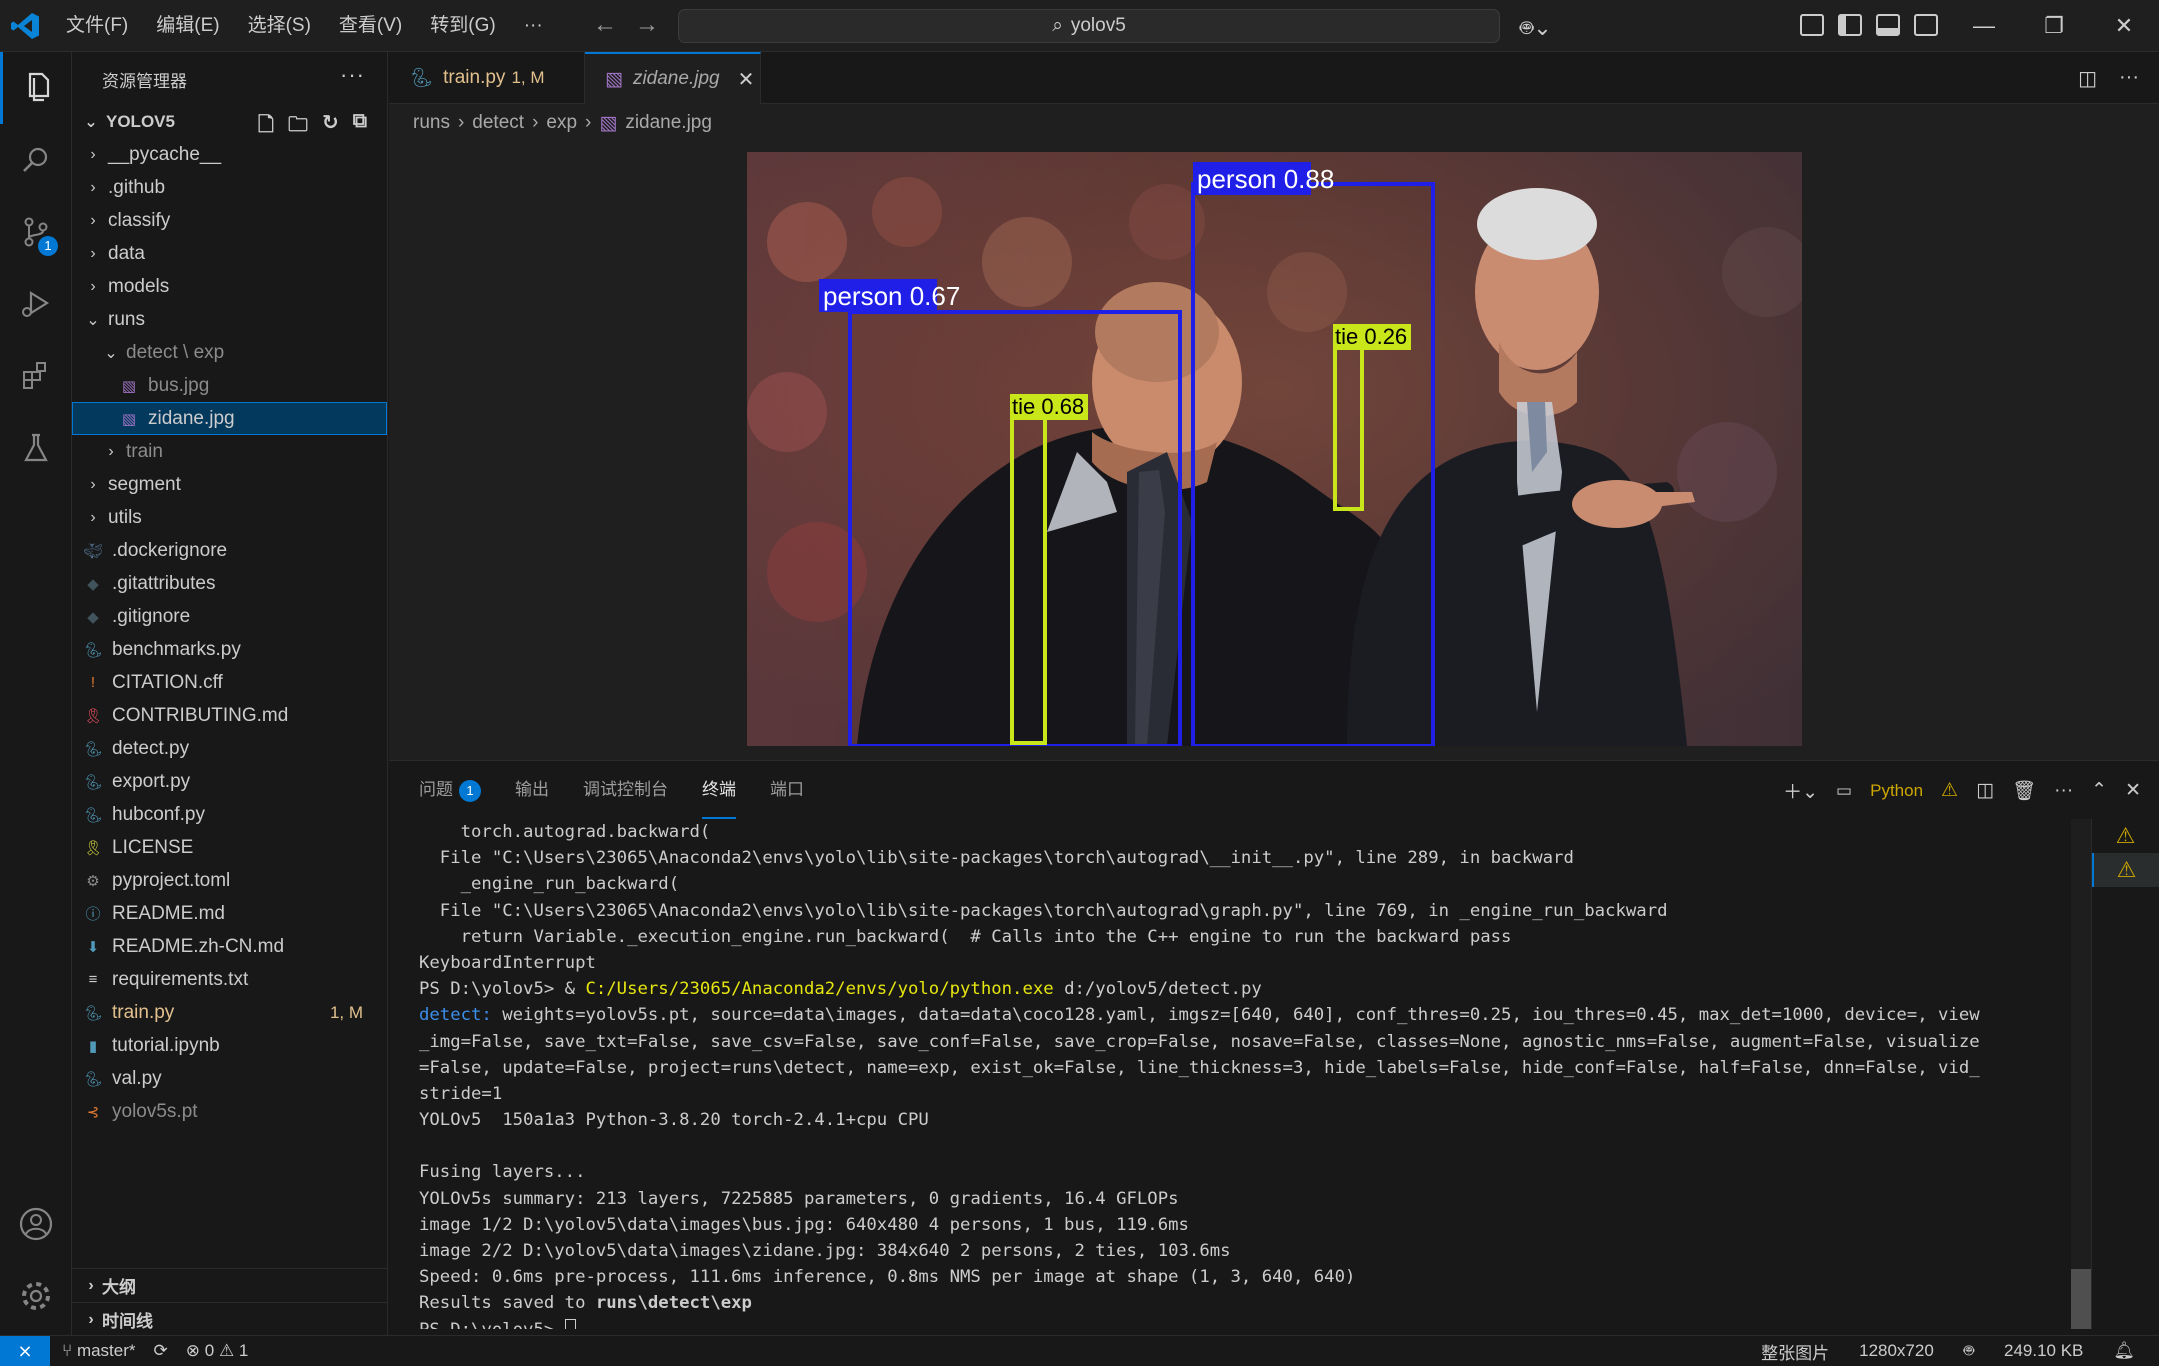 This screenshot has width=2159, height=1366. What do you see at coordinates (36, 1296) in the screenshot?
I see `settings-gear-icon` at bounding box center [36, 1296].